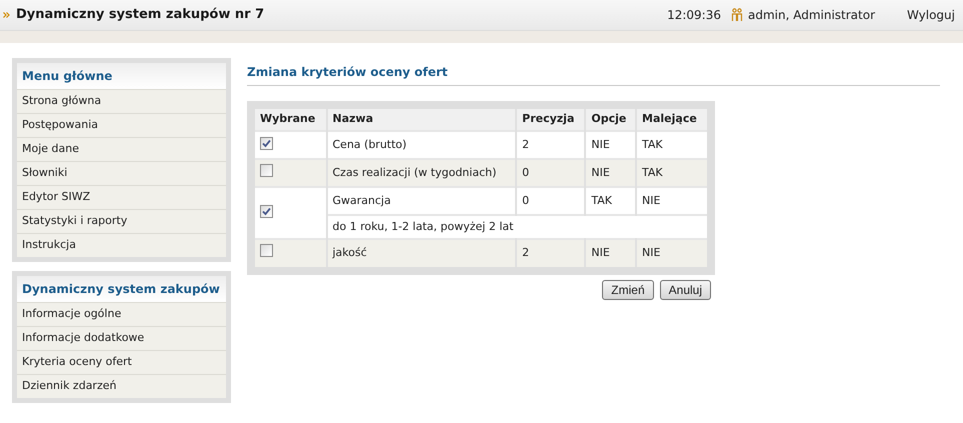 This screenshot has width=963, height=423. What do you see at coordinates (121, 149) in the screenshot?
I see `menu-item: Moje dane` at bounding box center [121, 149].